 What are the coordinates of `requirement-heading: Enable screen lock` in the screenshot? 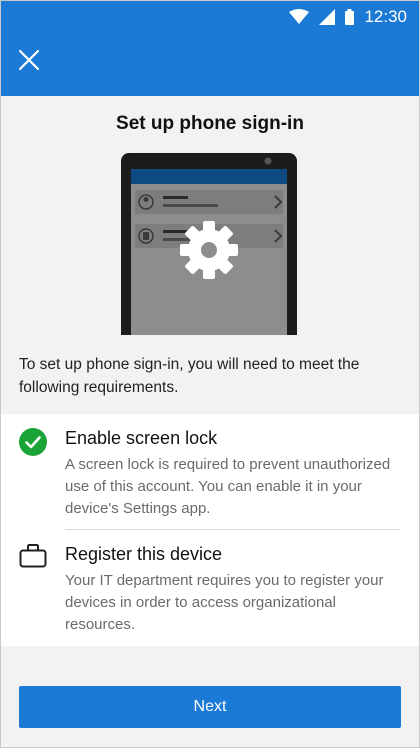 It's located at (141, 438).